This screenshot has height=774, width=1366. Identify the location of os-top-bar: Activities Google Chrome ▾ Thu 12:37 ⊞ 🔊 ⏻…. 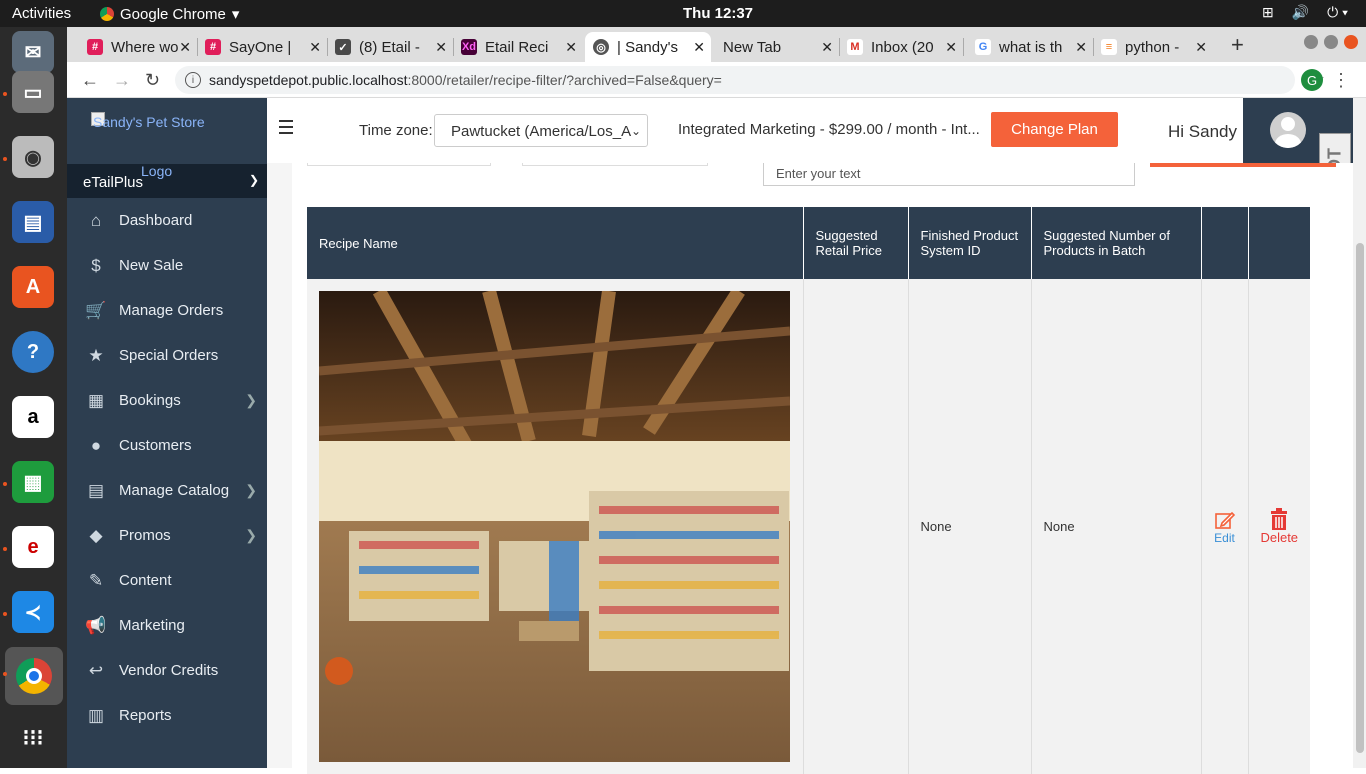
(683, 13).